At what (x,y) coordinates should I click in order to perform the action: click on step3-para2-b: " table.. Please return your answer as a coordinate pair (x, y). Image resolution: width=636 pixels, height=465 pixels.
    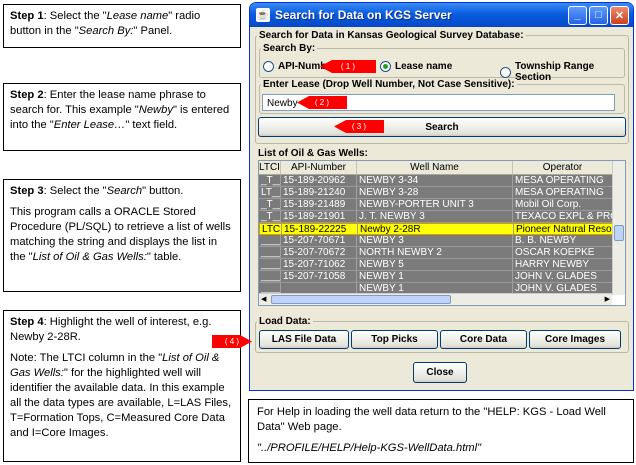
    Looking at the image, I should click on (164, 257).